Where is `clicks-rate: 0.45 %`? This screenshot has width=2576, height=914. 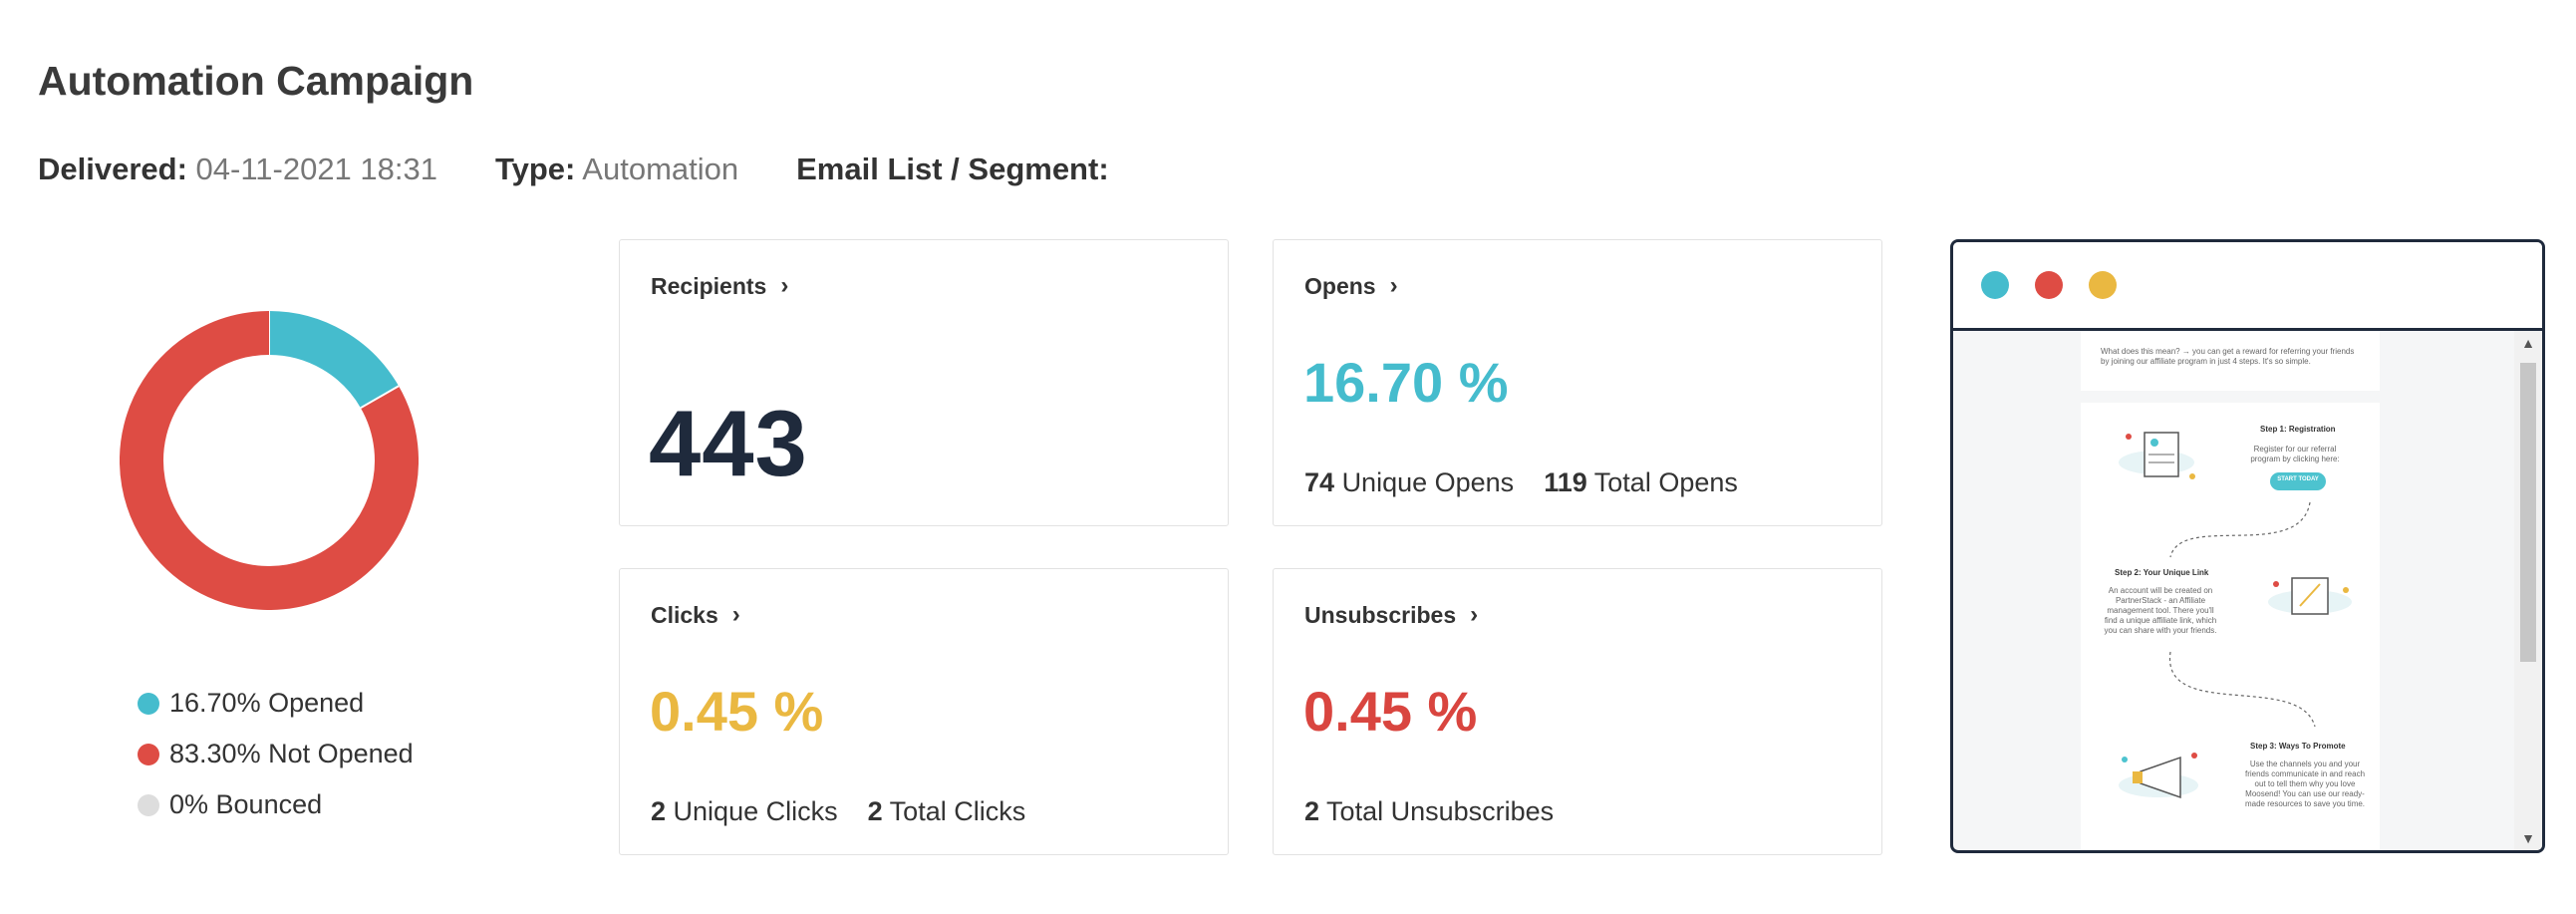
clicks-rate: 0.45 % is located at coordinates (737, 711).